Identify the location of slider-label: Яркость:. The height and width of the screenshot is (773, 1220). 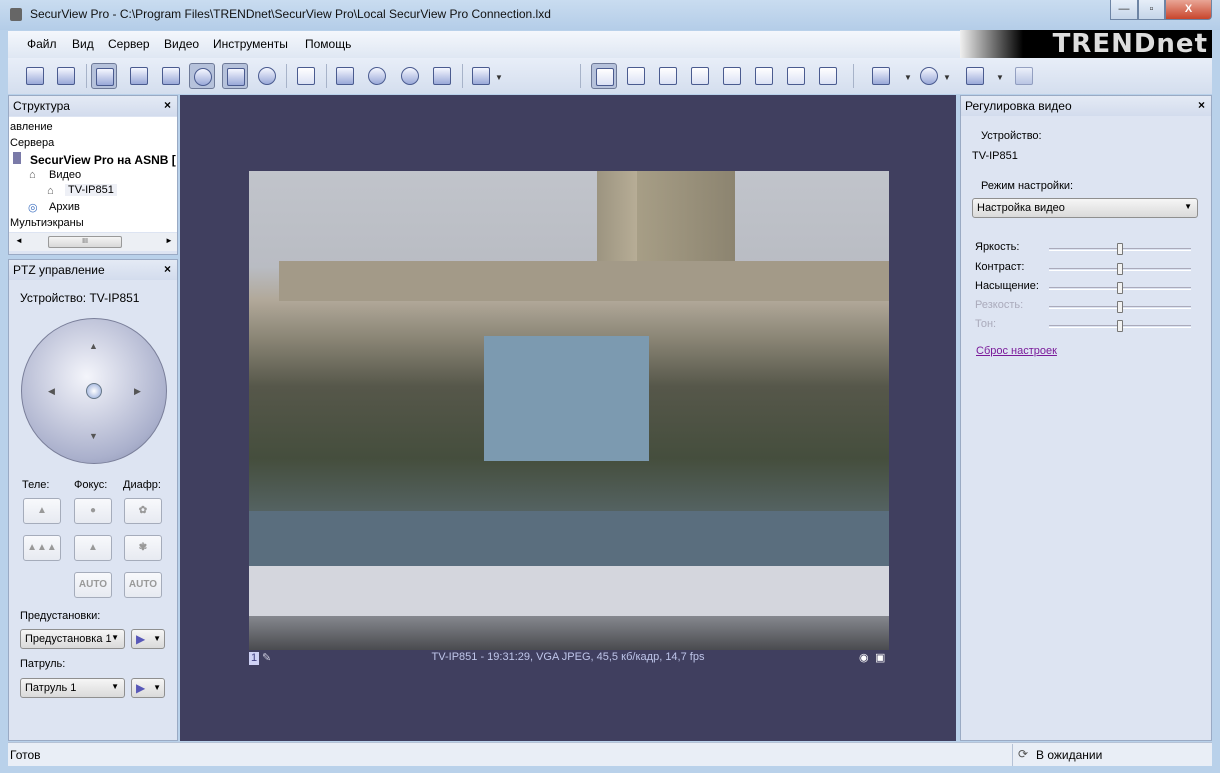
(997, 247).